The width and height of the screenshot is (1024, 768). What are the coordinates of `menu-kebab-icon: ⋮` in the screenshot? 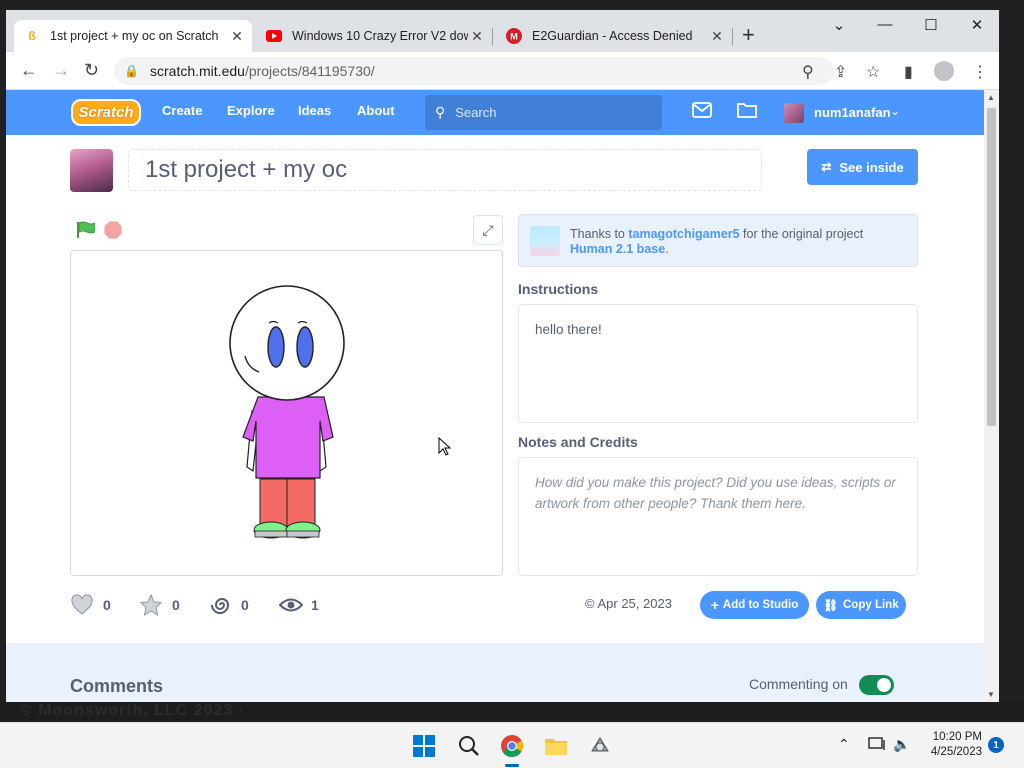 It's located at (980, 72).